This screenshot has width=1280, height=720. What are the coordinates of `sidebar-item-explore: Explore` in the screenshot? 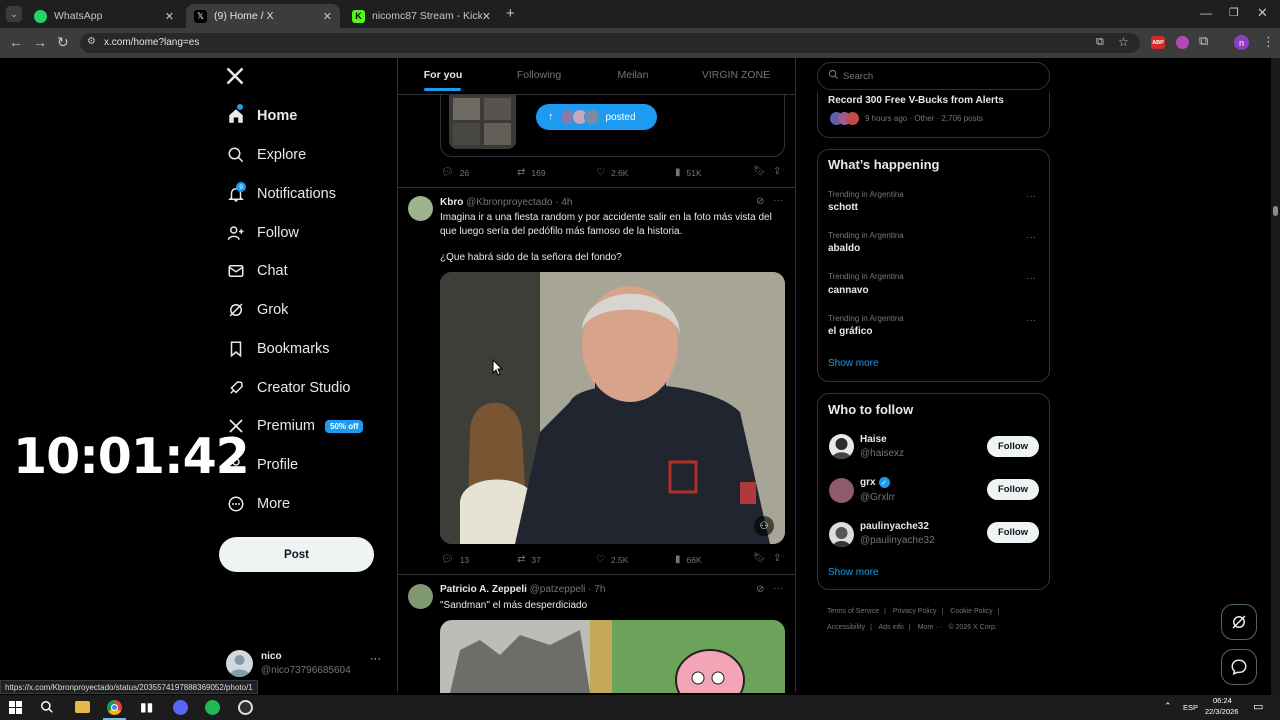 It's located at (266, 155).